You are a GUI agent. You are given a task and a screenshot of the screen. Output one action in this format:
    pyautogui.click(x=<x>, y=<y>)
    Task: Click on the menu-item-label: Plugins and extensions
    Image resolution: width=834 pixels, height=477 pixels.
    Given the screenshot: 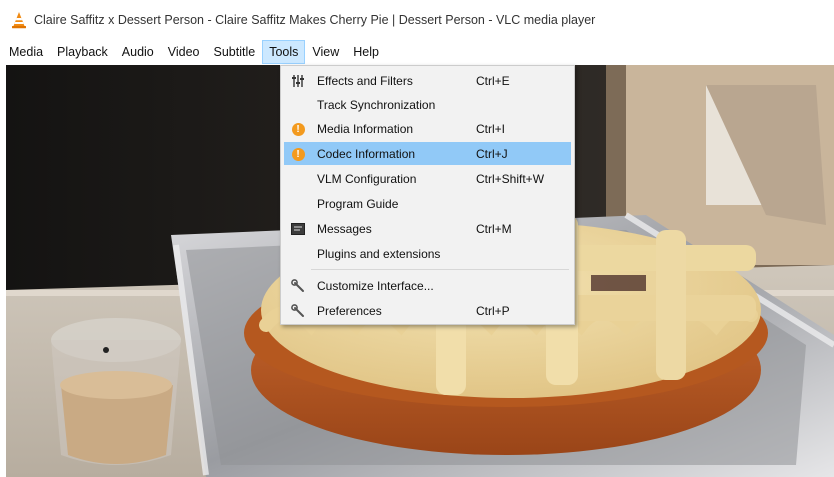 What is the action you would take?
    pyautogui.click(x=379, y=253)
    